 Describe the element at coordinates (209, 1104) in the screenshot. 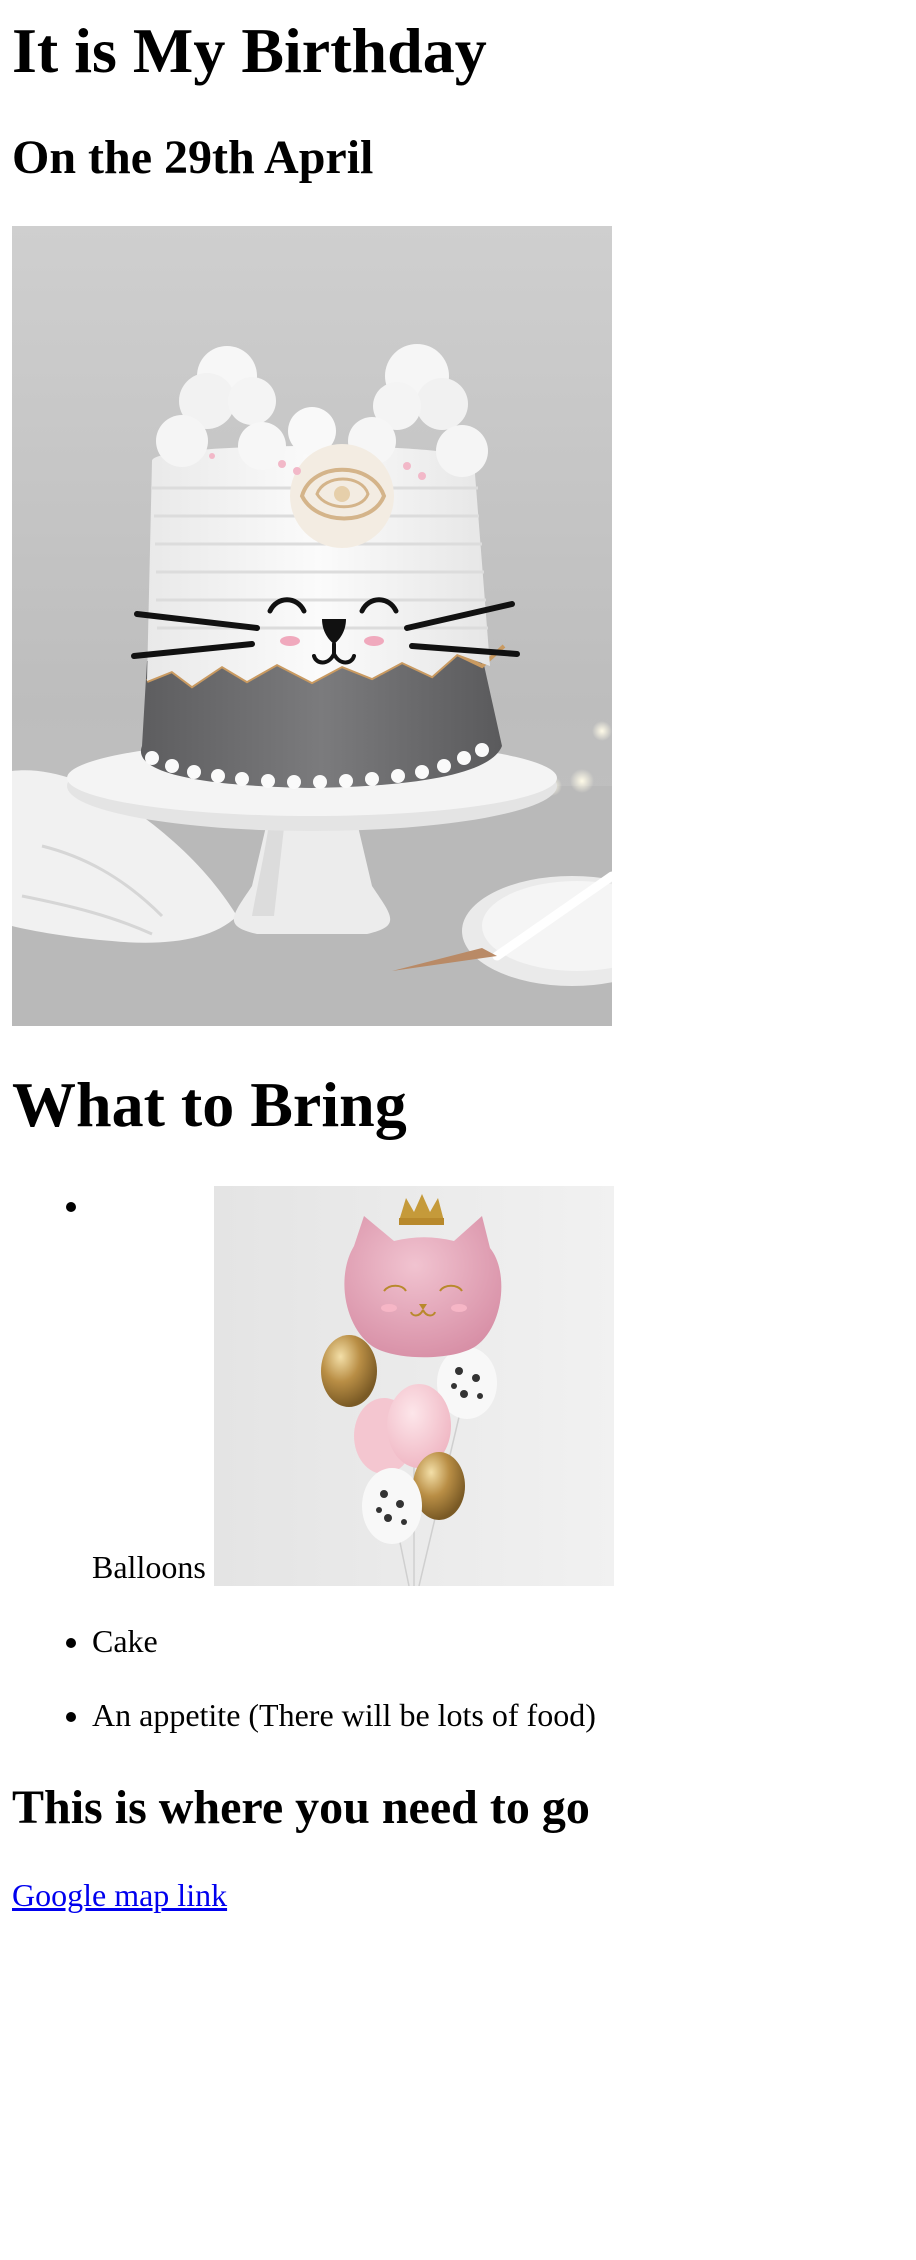

I see `what-to-bring-heading: What to Bring` at that location.